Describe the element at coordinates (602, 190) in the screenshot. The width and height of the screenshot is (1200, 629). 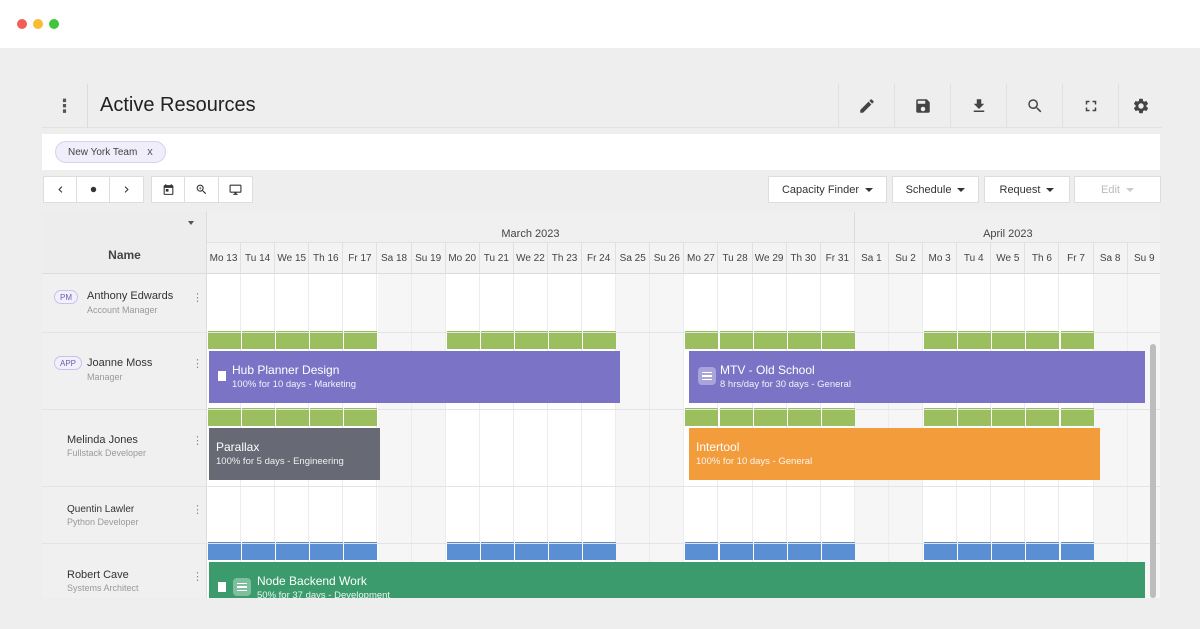
I see `grid-toolbar: Capacity Finder Schedule Request Edit` at that location.